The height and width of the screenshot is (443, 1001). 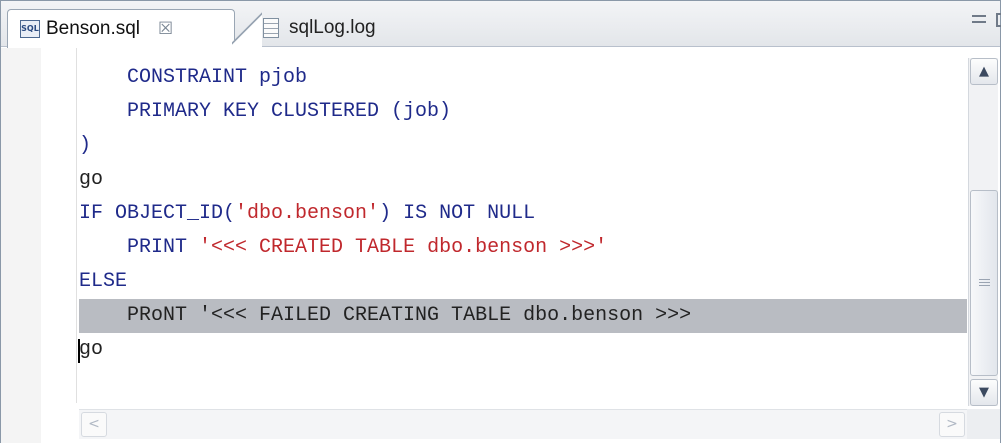 I want to click on scroll-right-button: >, so click(x=952, y=424).